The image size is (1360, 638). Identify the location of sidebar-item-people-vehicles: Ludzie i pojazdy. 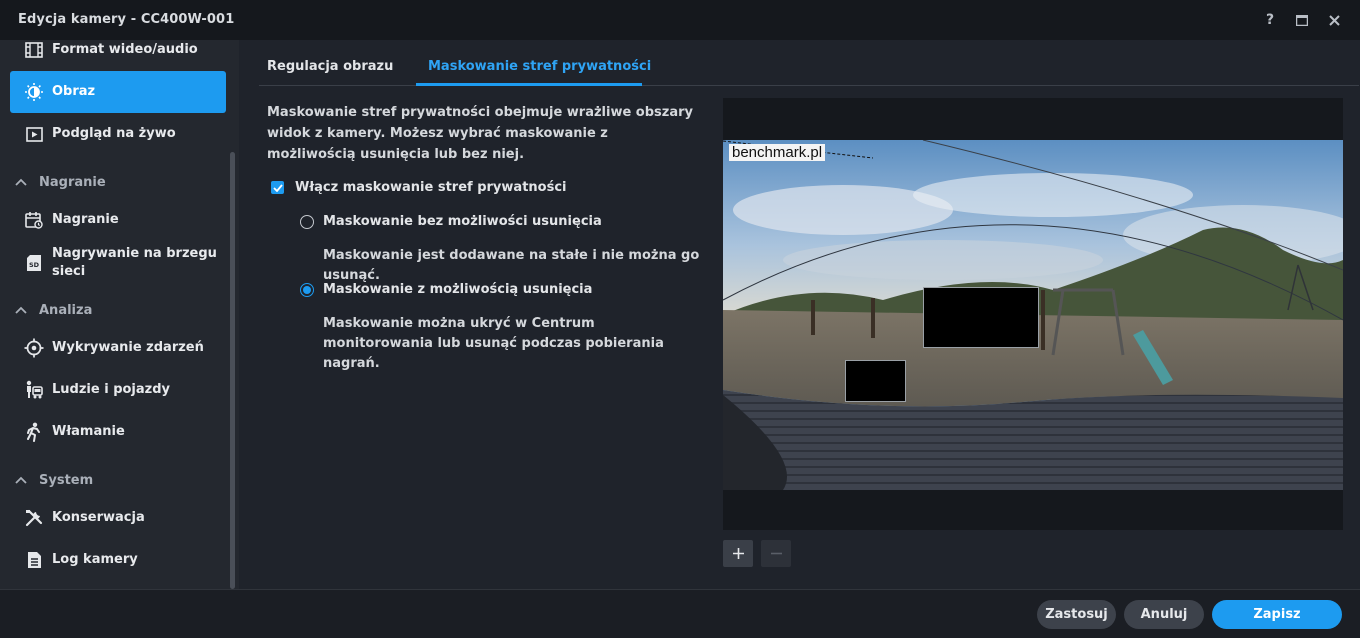
(118, 390).